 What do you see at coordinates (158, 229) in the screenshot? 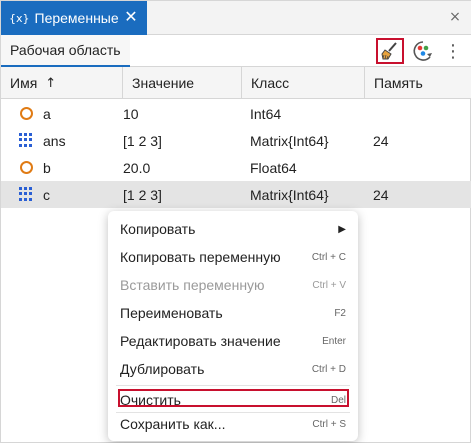
I see `menu-item-label: Копировать` at bounding box center [158, 229].